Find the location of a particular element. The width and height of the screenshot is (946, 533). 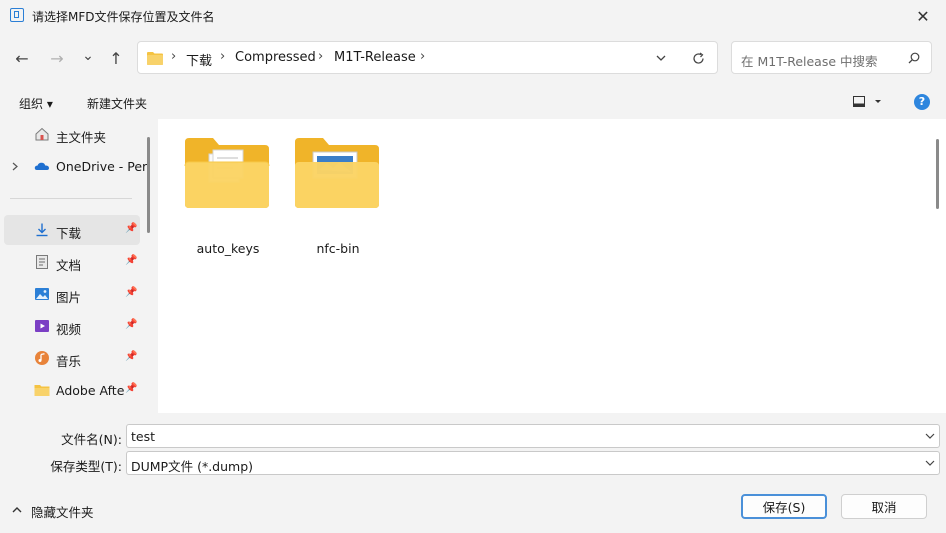

sidebar-item-label: 图片 is located at coordinates (69, 297).